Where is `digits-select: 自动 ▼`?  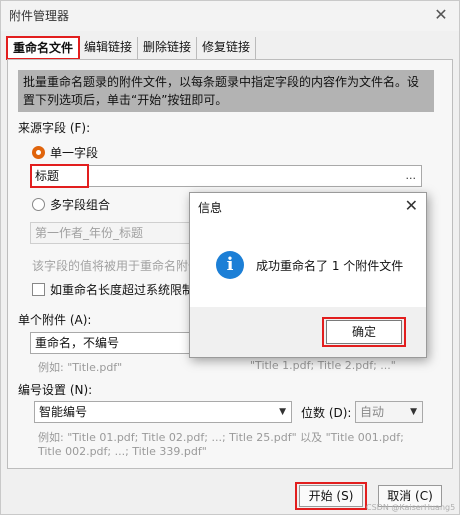
digits-select: 自动 ▼ is located at coordinates (389, 412).